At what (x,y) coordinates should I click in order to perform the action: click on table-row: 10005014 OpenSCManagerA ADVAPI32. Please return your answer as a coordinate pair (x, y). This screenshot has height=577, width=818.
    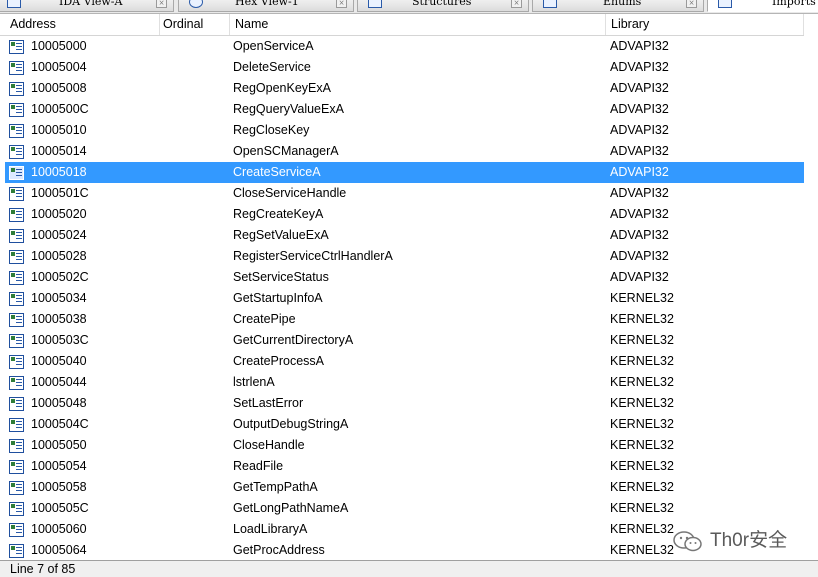
    Looking at the image, I should click on (404, 151).